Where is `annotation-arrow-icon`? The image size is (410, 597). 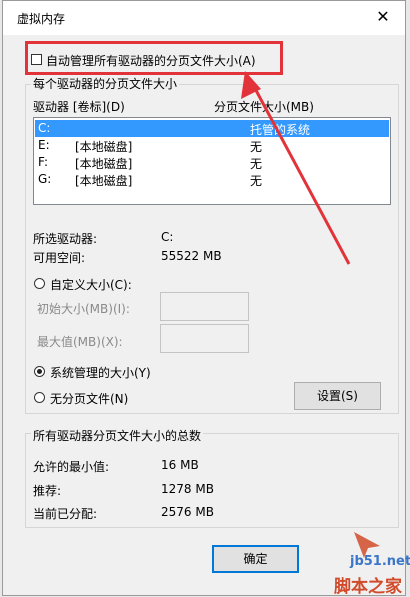 annotation-arrow-icon is located at coordinates (296, 168).